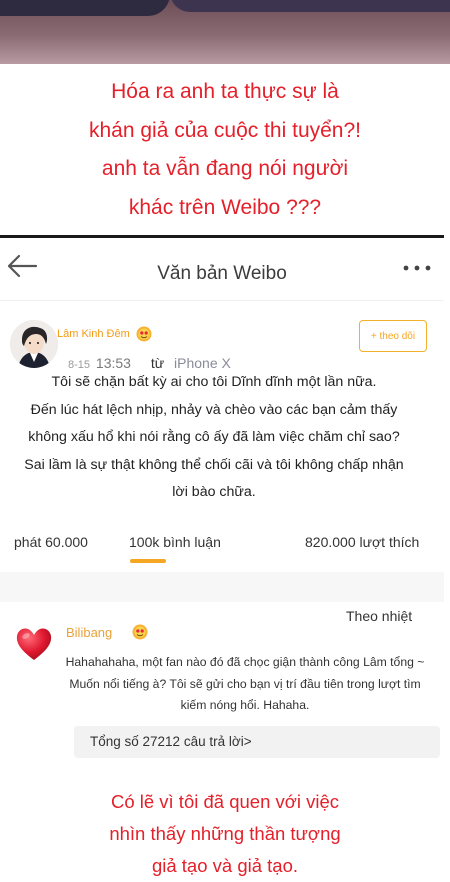  What do you see at coordinates (362, 542) in the screenshot?
I see `tab-likes: 820.000 lượt thích` at bounding box center [362, 542].